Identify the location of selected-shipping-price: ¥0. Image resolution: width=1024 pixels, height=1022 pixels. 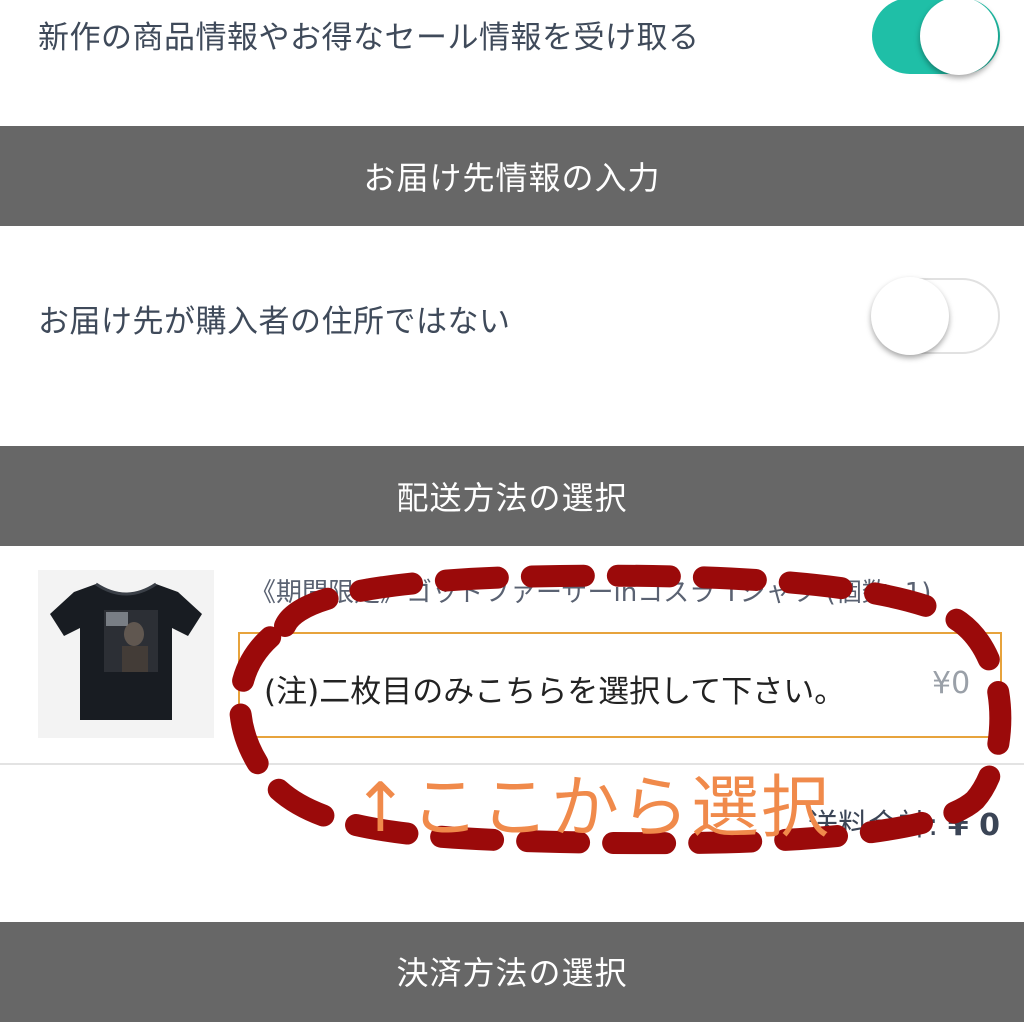
(951, 683).